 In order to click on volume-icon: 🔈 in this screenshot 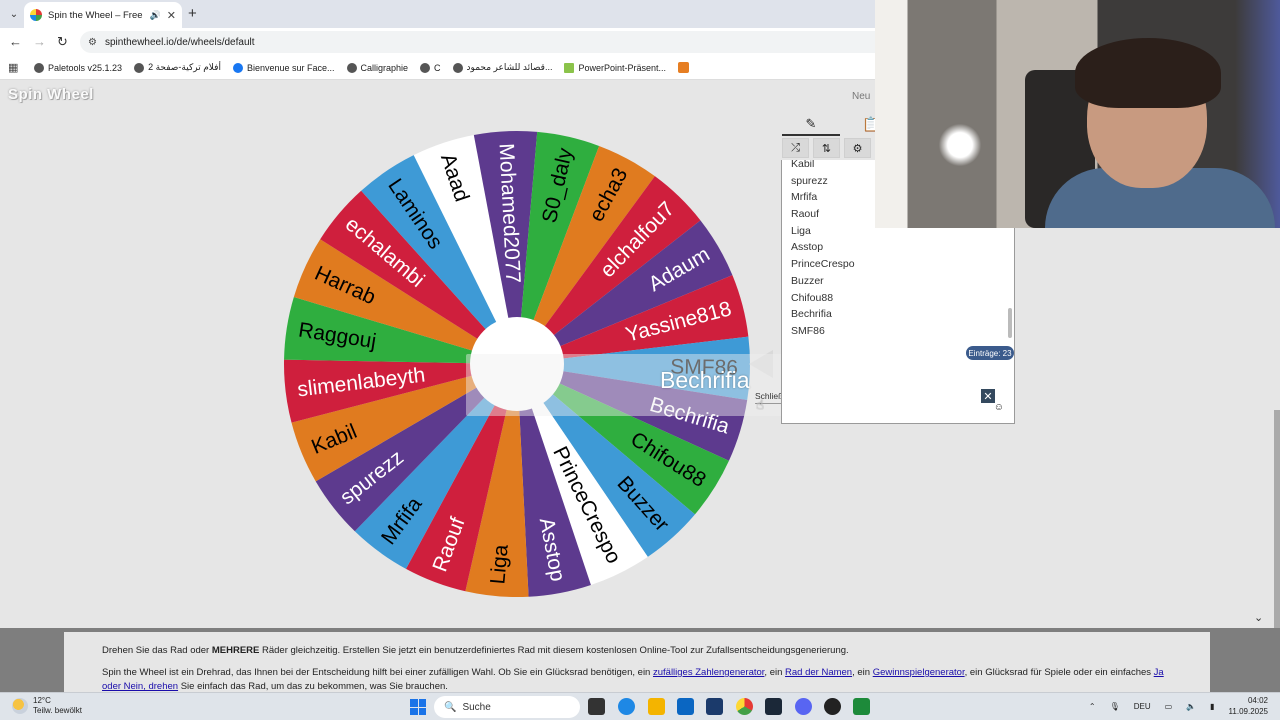, I will do `click(1191, 706)`.